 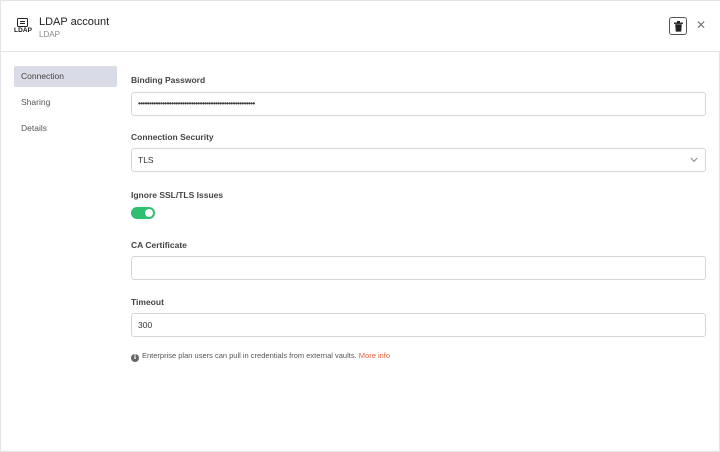 I want to click on sidebar-nav: Connection Sharing Details, so click(x=65, y=105).